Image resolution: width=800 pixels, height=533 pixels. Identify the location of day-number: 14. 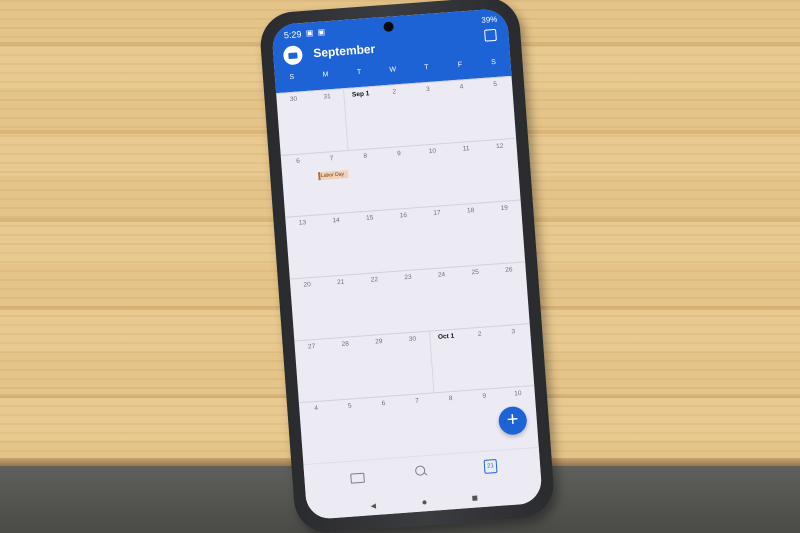
(336, 220).